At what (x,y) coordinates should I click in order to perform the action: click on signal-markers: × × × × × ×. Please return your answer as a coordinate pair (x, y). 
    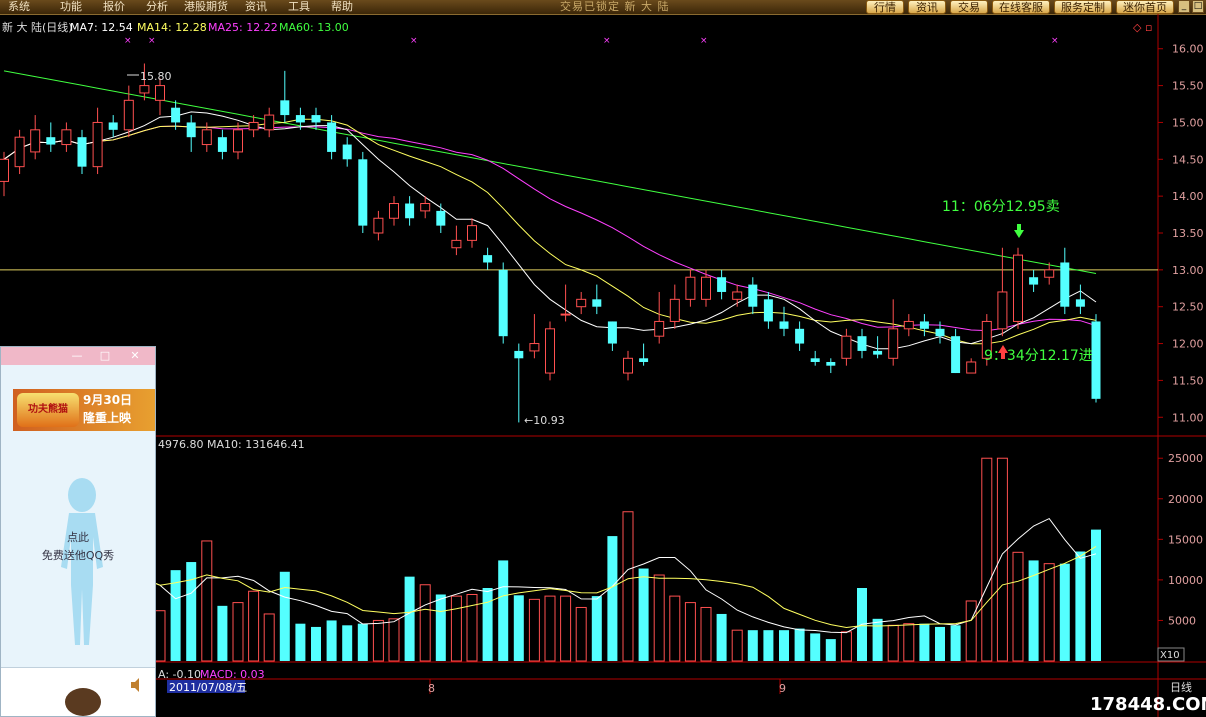
    Looking at the image, I should click on (591, 41).